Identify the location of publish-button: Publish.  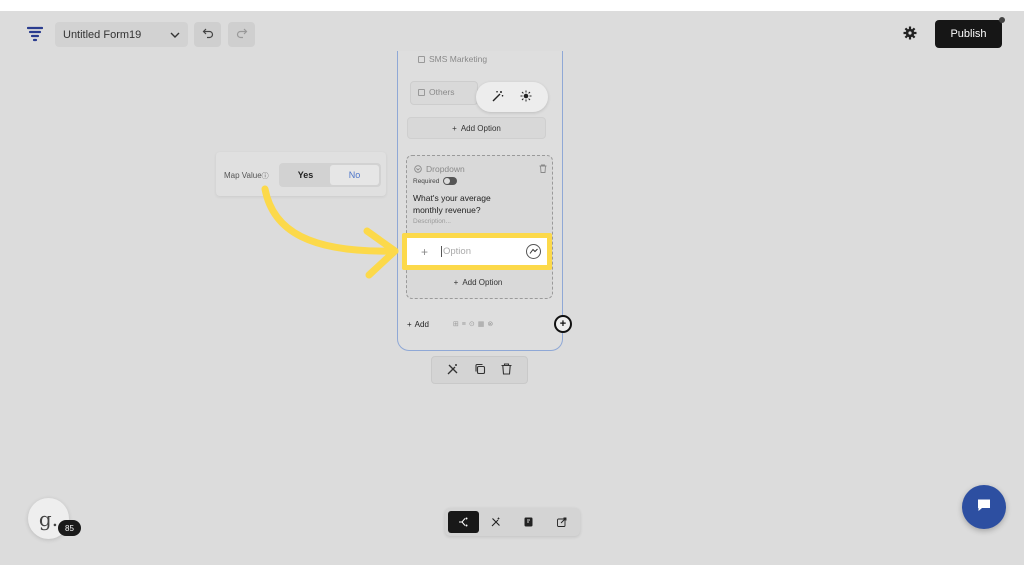
(968, 34).